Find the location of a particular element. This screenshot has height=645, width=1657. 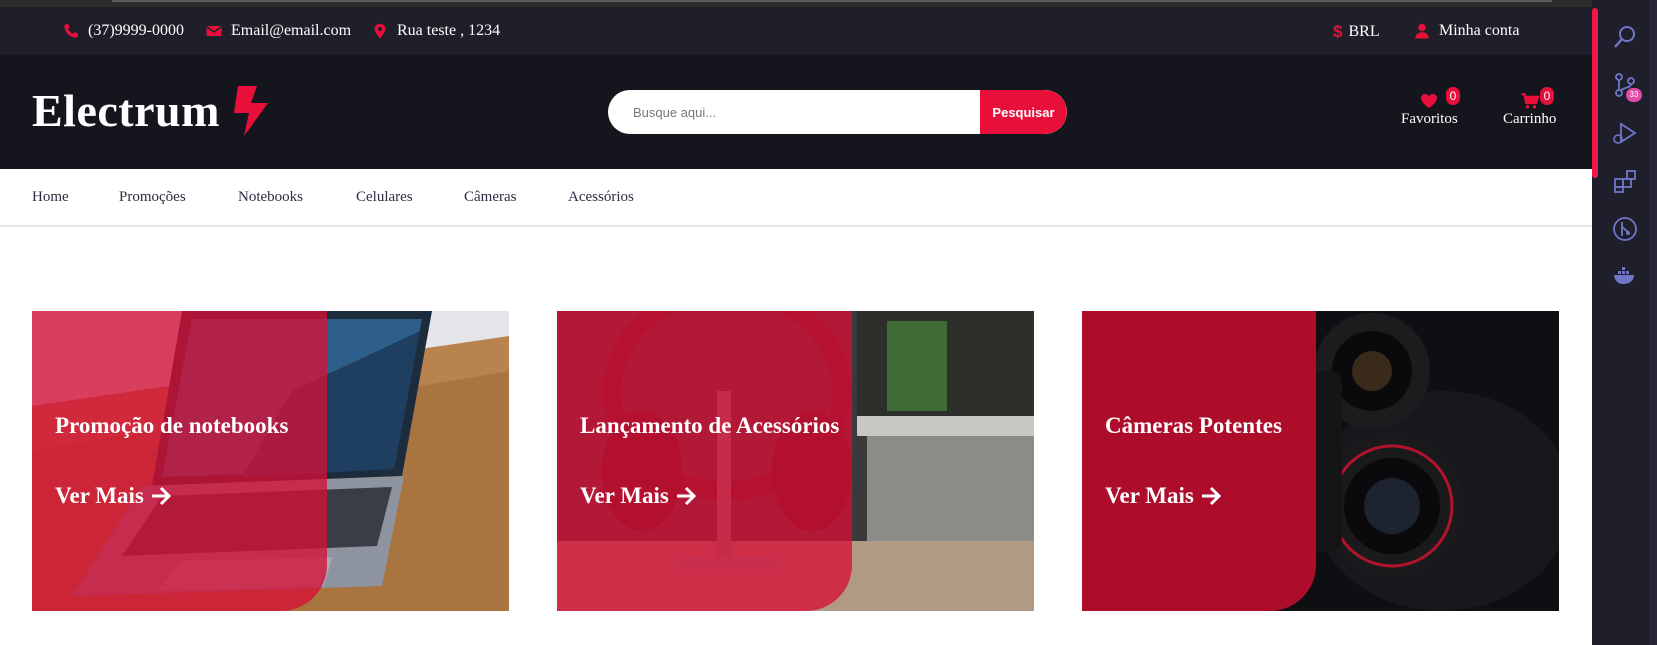

window-chrome is located at coordinates (796, 3).